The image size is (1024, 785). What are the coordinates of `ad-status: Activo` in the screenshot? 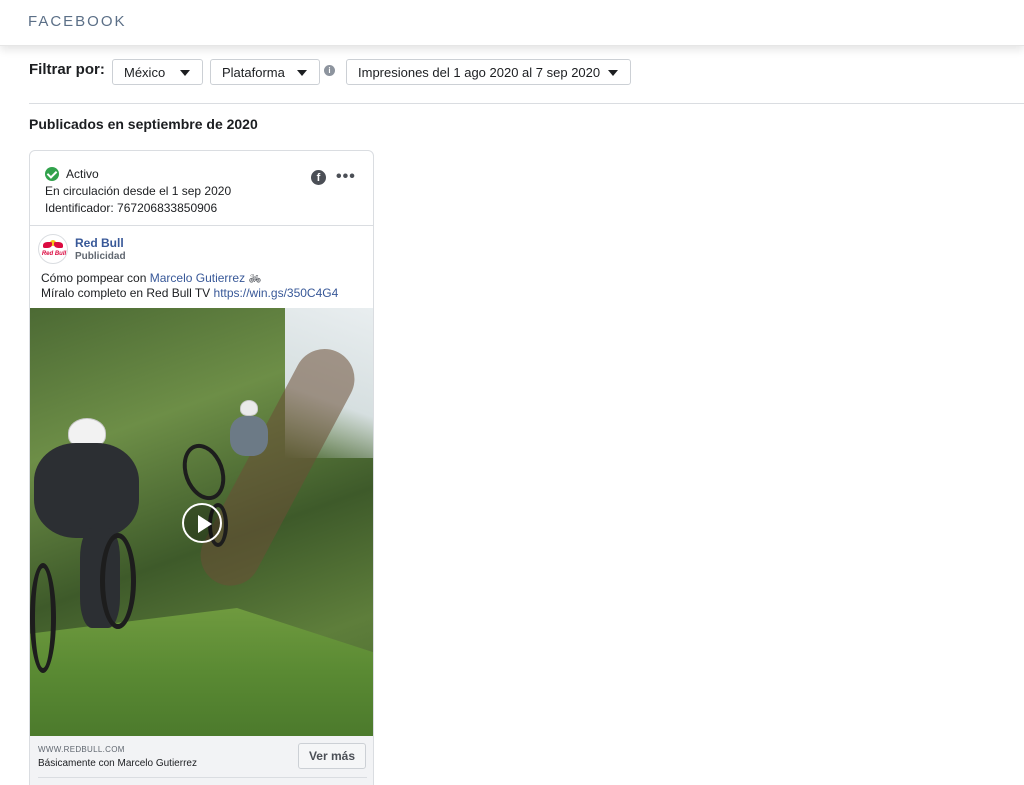 It's located at (72, 174).